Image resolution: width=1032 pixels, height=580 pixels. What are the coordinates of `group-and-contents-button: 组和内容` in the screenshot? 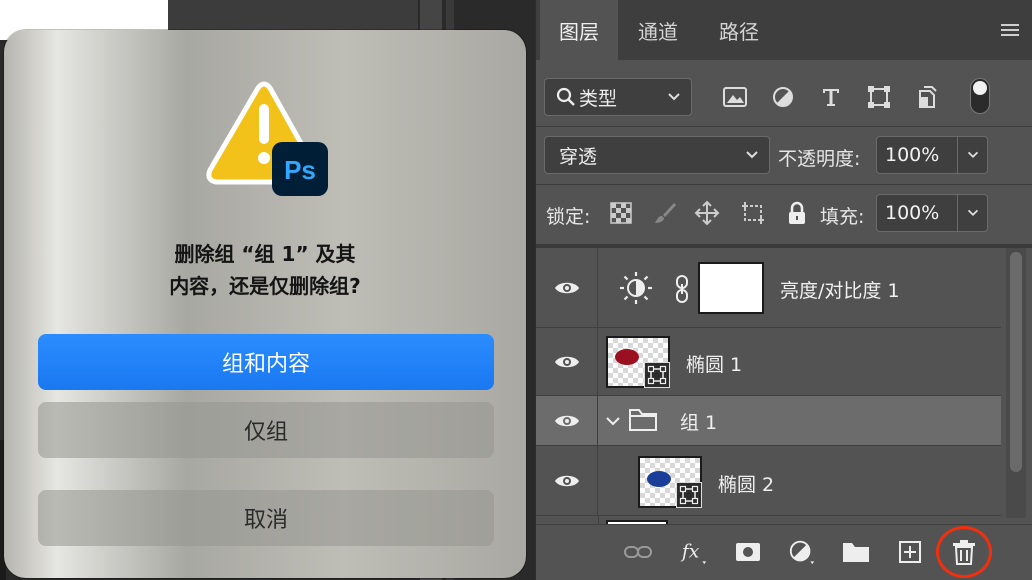 It's located at (266, 362).